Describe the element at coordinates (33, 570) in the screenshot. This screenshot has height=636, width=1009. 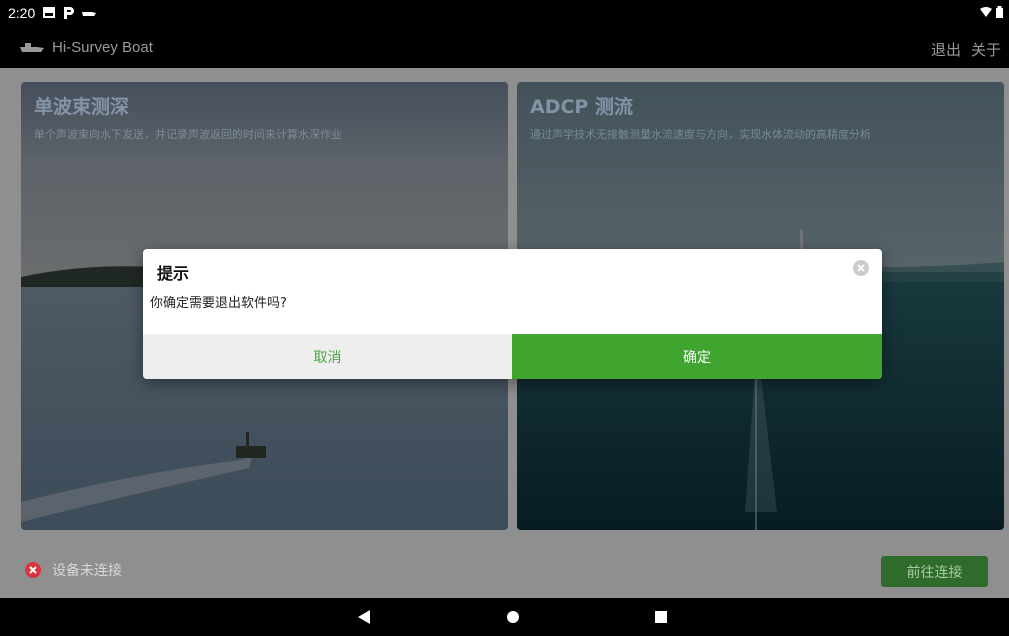
I see `error-icon` at that location.